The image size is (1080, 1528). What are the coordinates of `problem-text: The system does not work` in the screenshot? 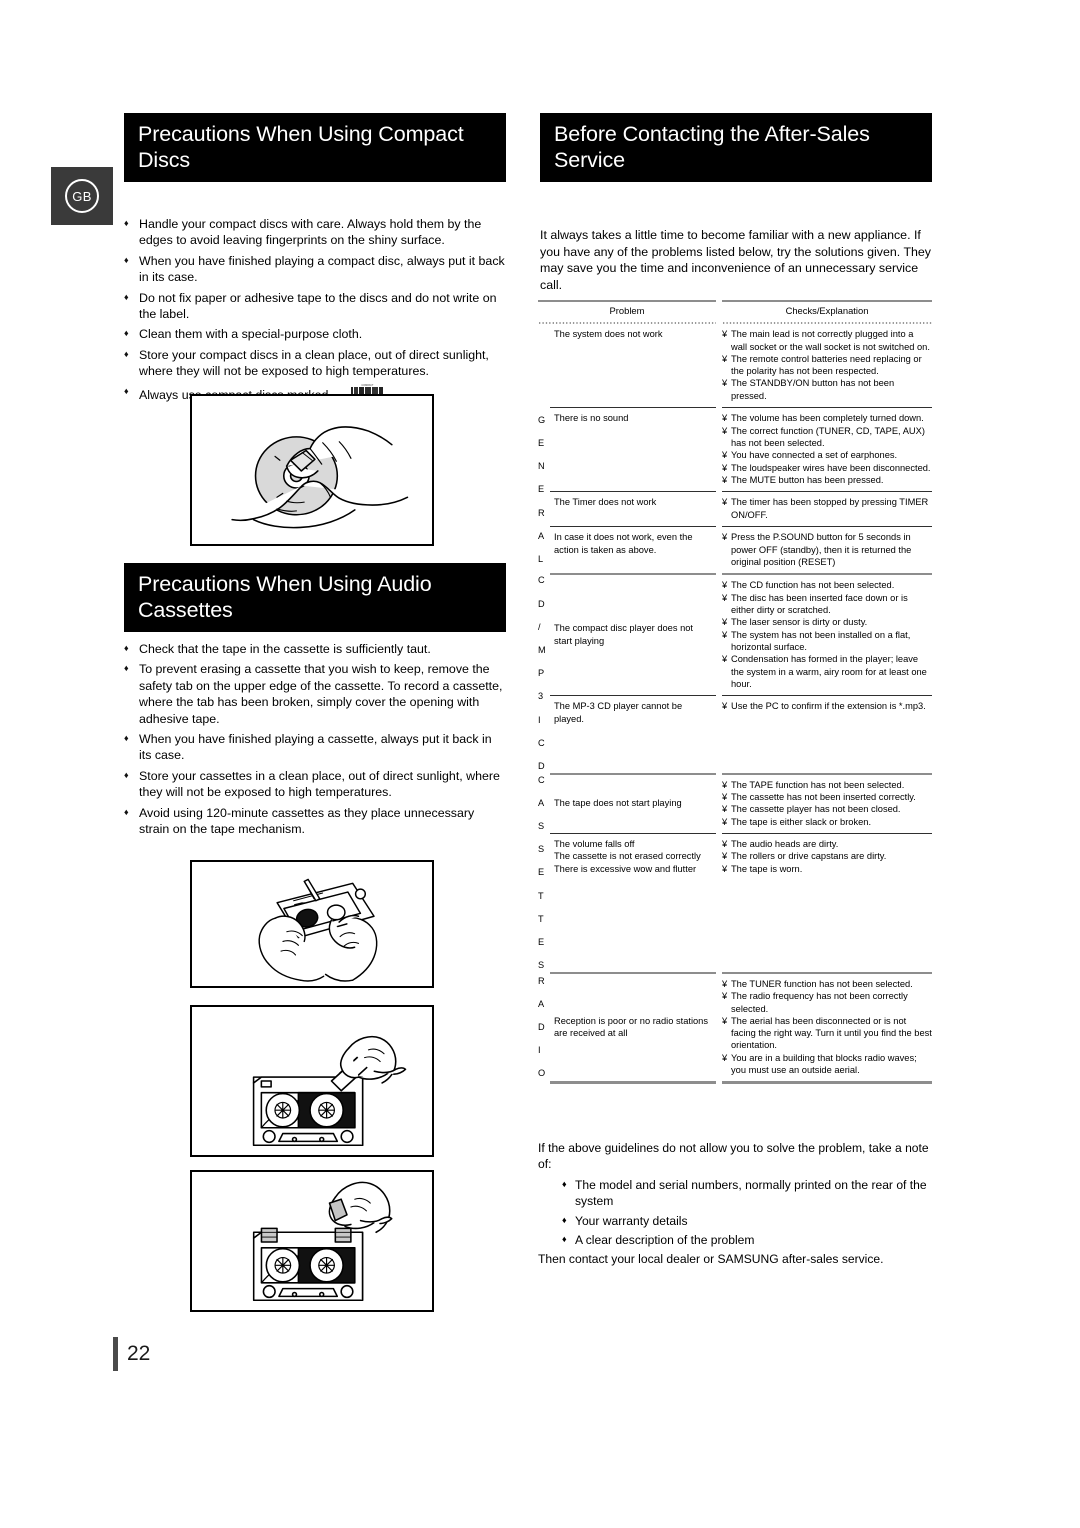 It's located at (608, 334).